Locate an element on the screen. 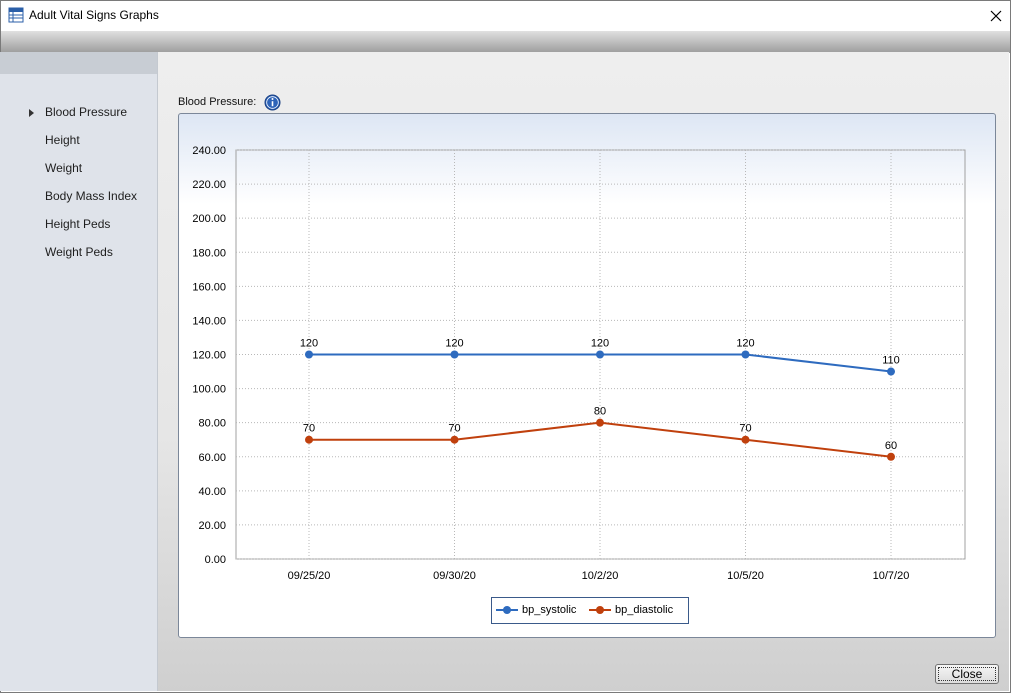 Image resolution: width=1011 pixels, height=693 pixels. sidebar-item-height-peds: Height Peds is located at coordinates (77, 224).